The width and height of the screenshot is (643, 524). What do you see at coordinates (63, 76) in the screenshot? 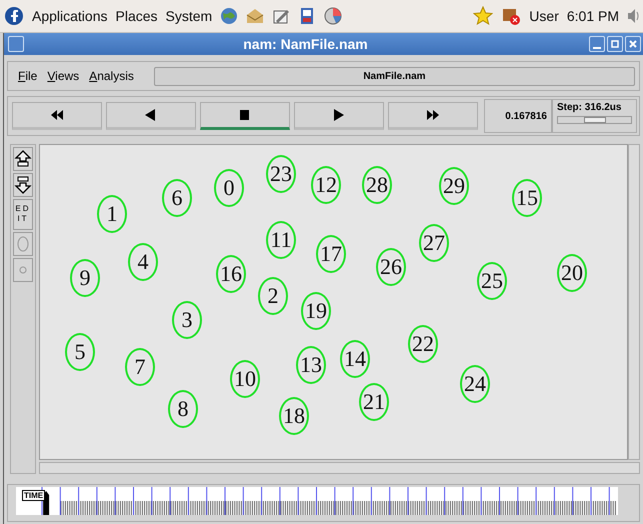
I see `menu-item: Views` at bounding box center [63, 76].